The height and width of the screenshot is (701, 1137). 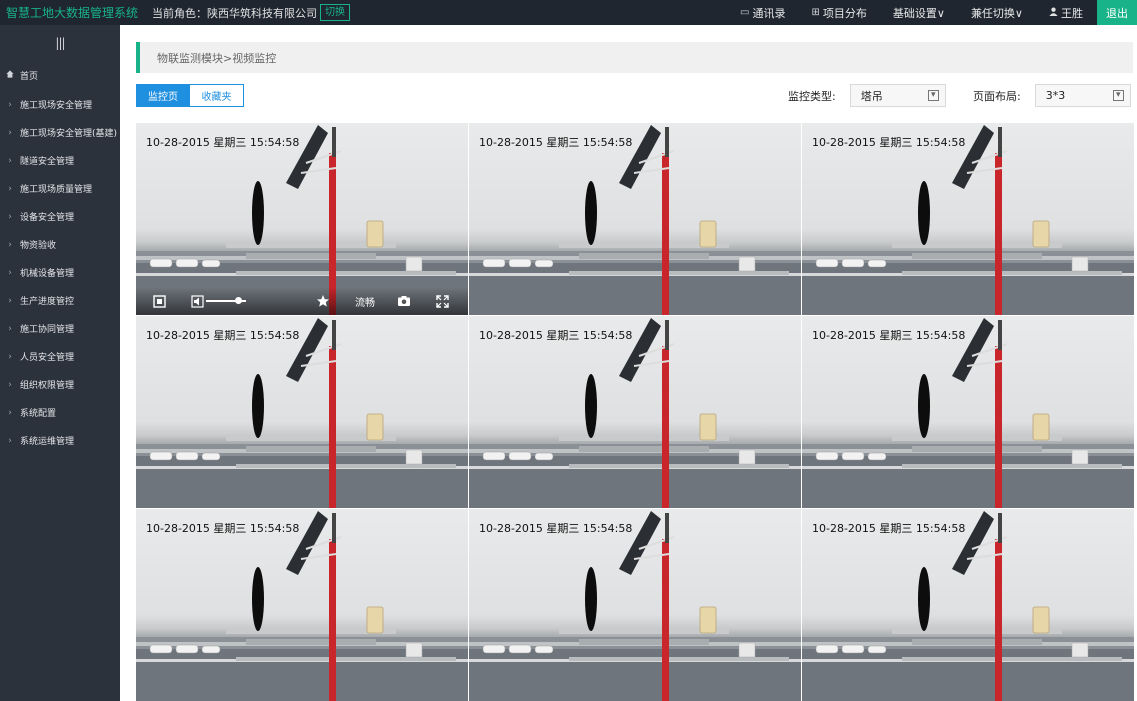 I want to click on video-feed-3: 10-28-2015 星期三 15:54:58, so click(x=968, y=219).